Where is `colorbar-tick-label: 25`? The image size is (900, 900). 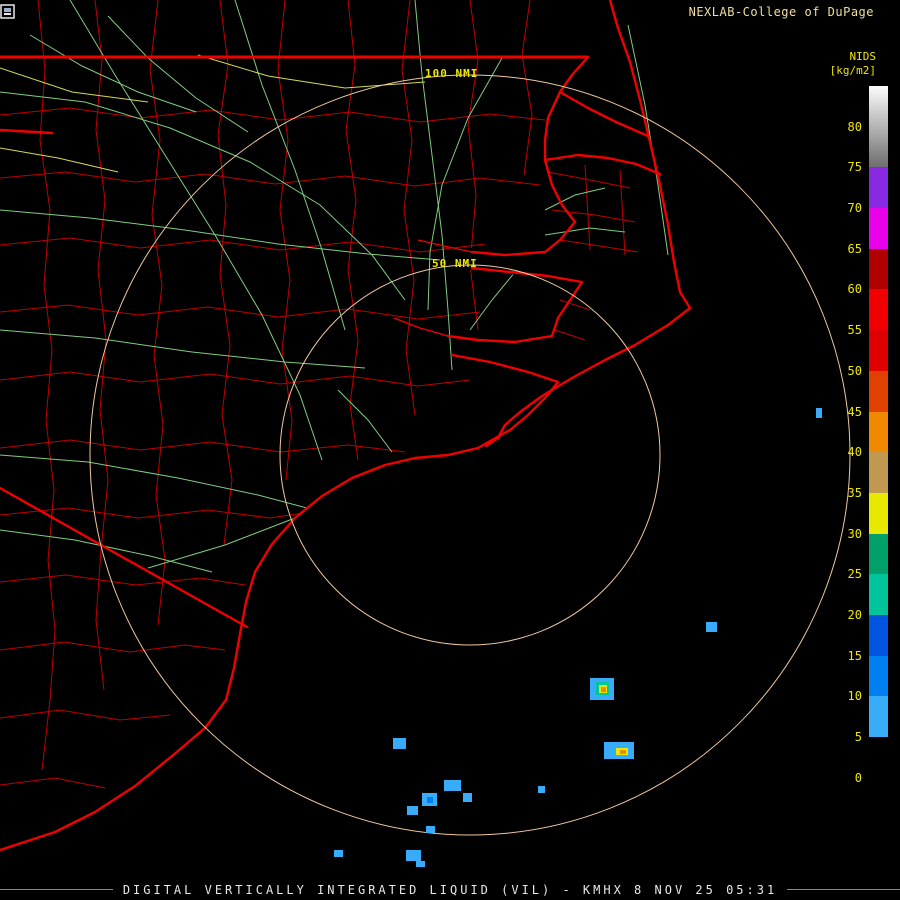 colorbar-tick-label: 25 is located at coordinates (854, 574).